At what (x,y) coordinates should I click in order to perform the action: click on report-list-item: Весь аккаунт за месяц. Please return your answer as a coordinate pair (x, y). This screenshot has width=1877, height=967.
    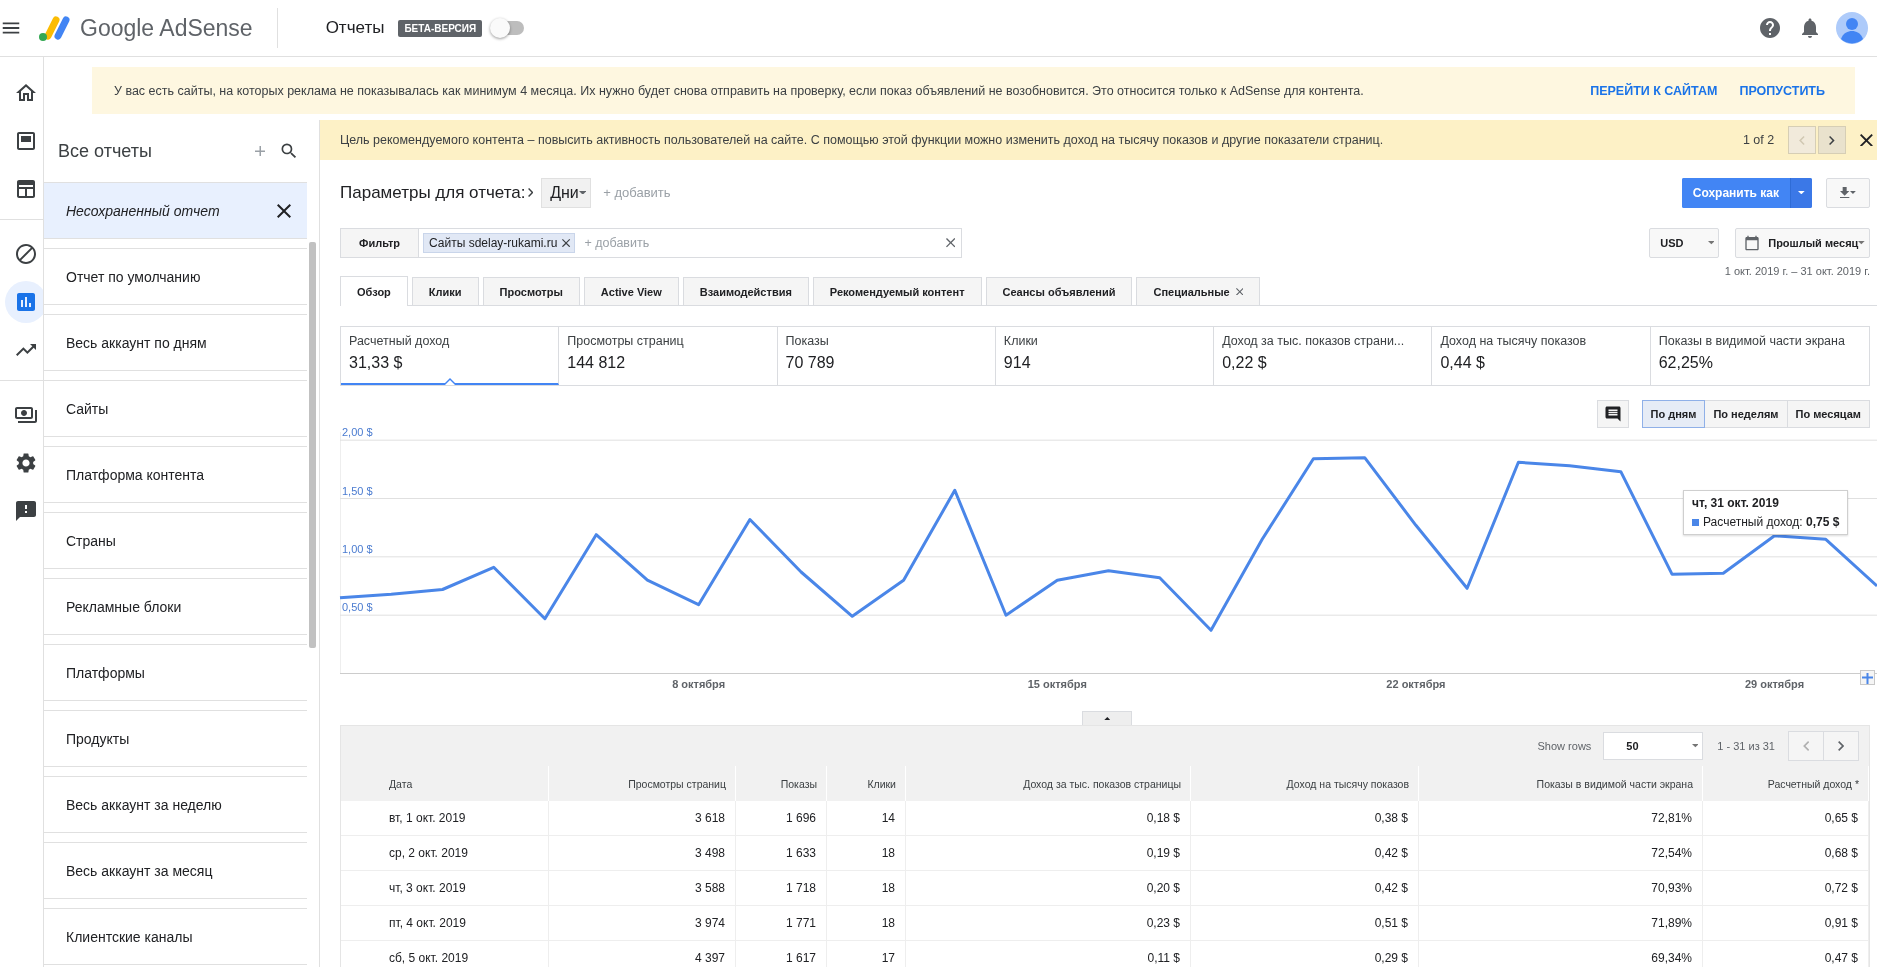
    Looking at the image, I should click on (175, 870).